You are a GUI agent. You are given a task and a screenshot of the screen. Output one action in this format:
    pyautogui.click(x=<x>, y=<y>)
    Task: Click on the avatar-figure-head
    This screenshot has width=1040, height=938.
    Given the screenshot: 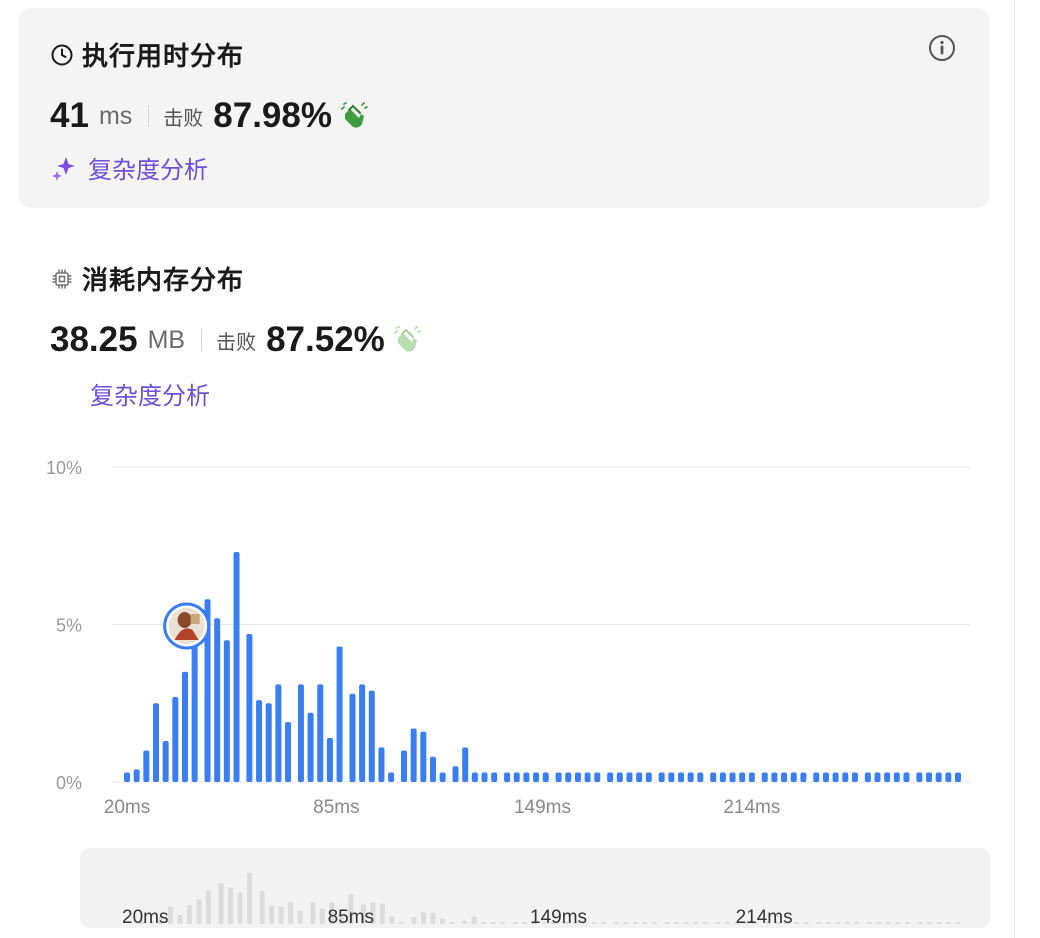 What is the action you would take?
    pyautogui.click(x=184, y=620)
    